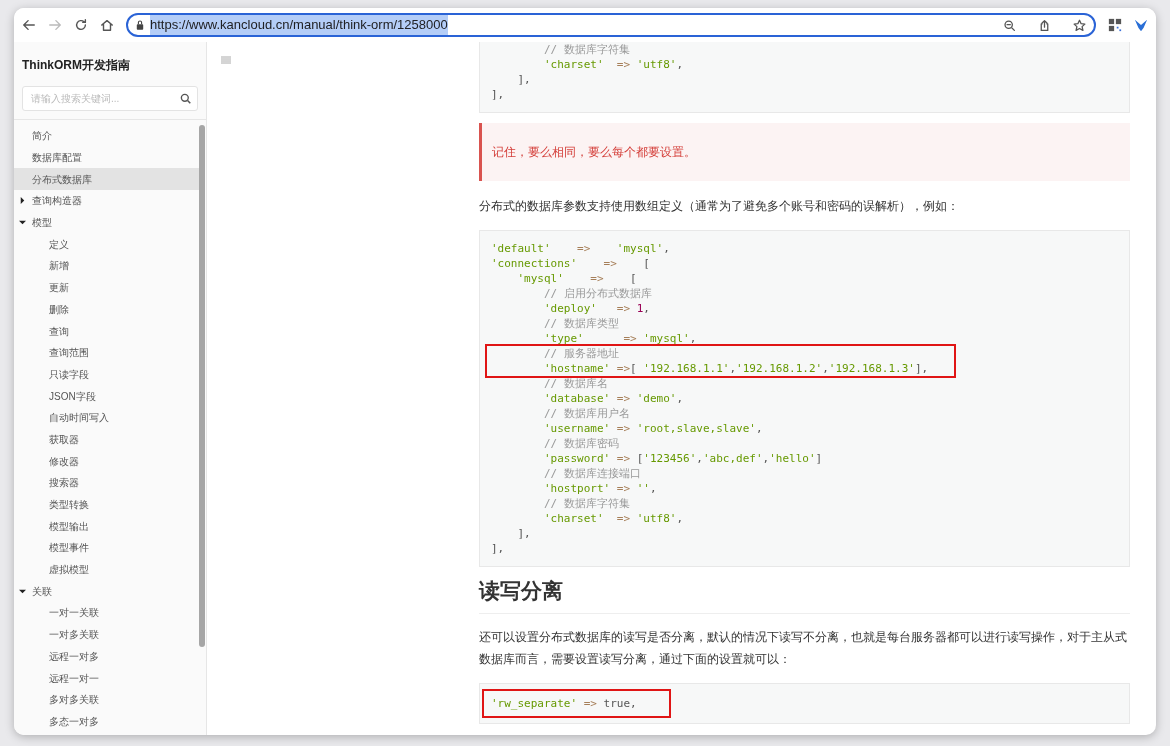 This screenshot has height=746, width=1170. I want to click on sidebar-item: 多对多关联, so click(106, 699).